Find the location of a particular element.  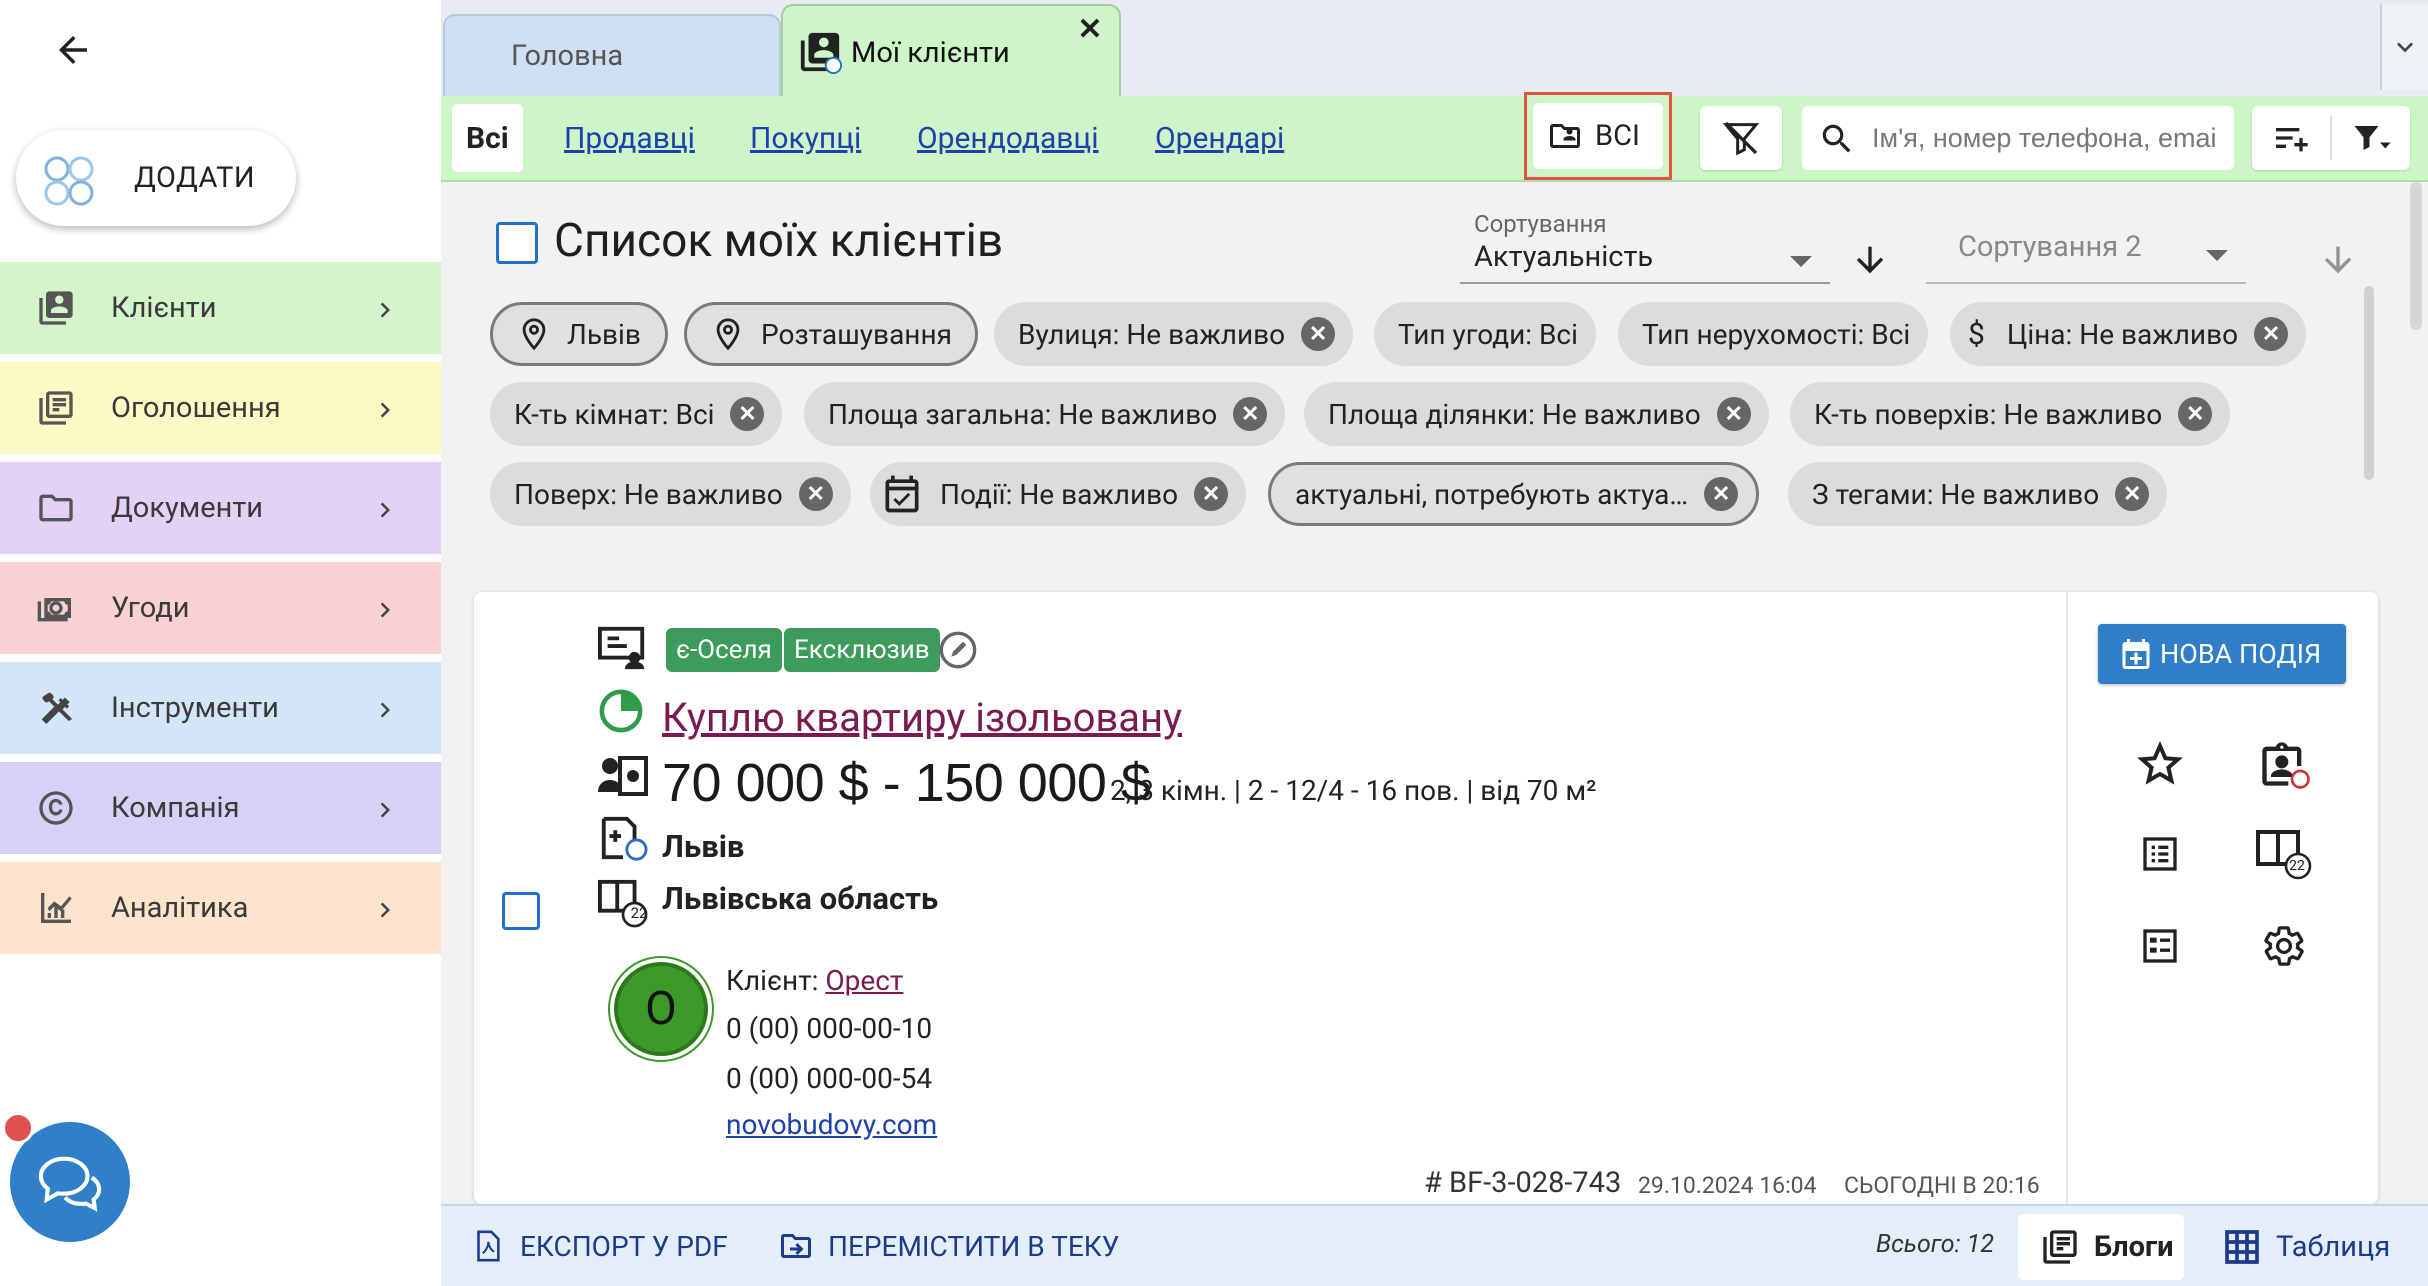

sort-select: Актуальність is located at coordinates (1645, 262).